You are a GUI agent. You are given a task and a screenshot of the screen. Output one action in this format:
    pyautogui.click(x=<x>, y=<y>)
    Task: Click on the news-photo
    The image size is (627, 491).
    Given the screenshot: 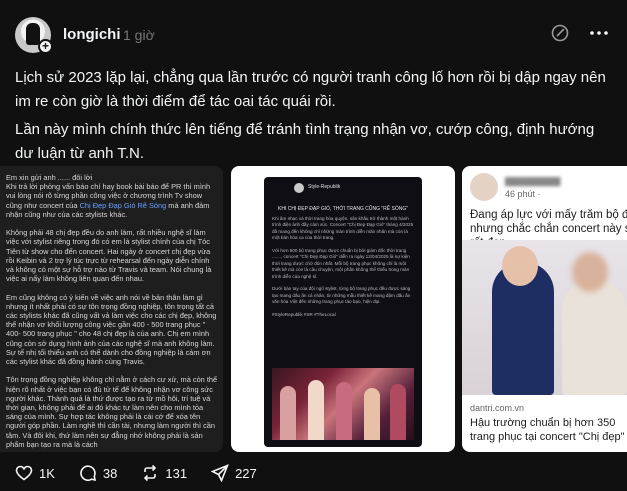 What is the action you would take?
    pyautogui.click(x=544, y=317)
    